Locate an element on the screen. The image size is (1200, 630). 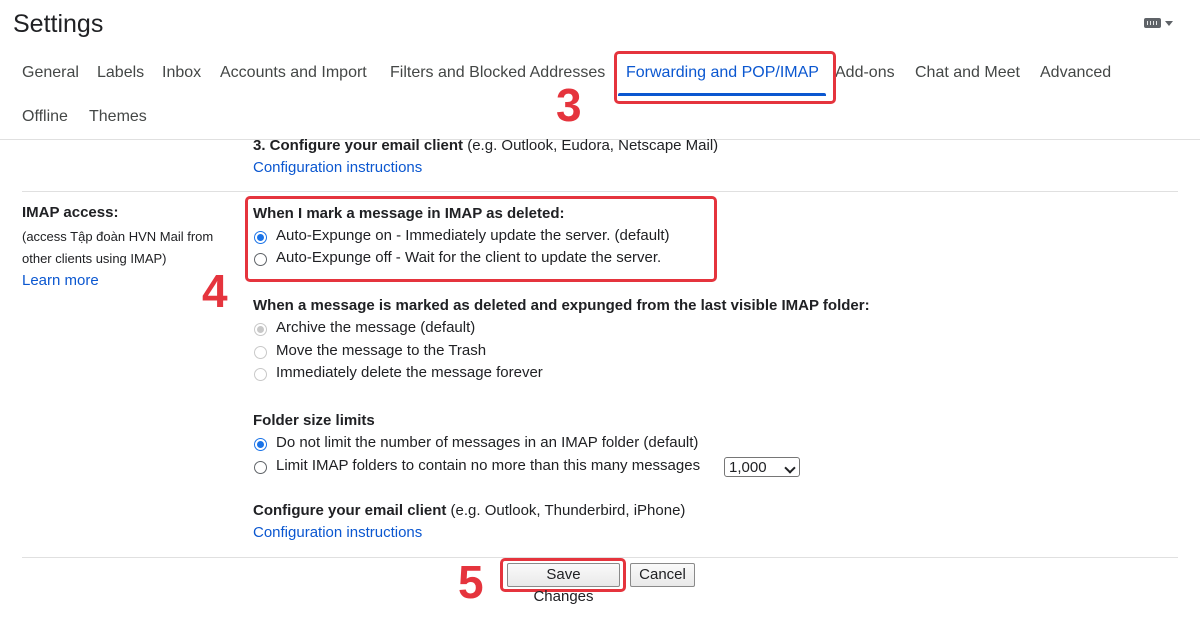
tab-offline: Offline is located at coordinates (45, 117).